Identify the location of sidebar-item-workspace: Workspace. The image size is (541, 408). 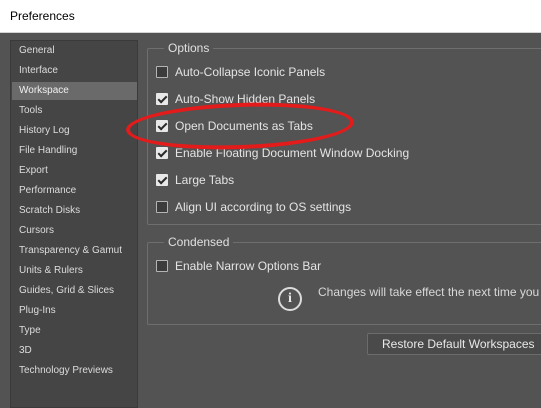
(74, 91).